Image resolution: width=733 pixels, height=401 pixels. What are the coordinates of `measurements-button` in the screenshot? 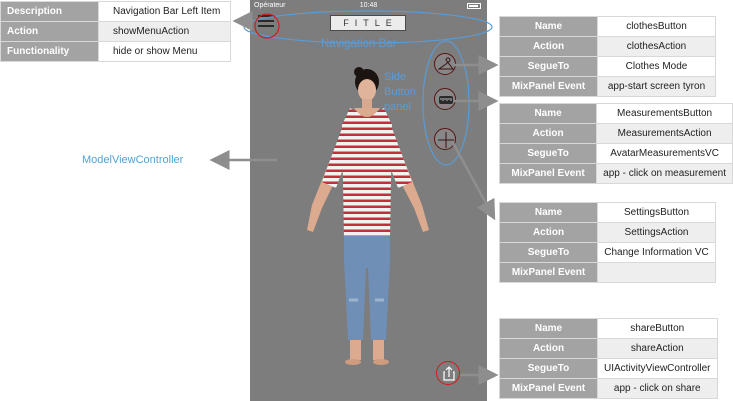 It's located at (445, 99).